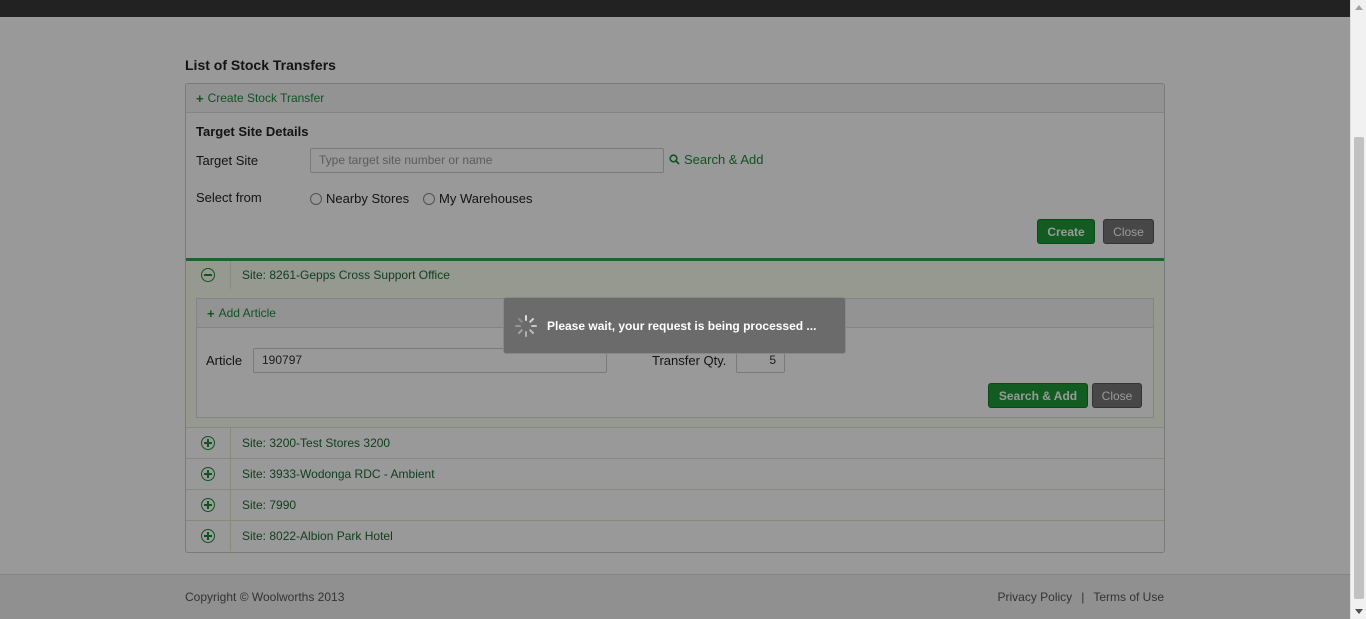 This screenshot has height=619, width=1366. What do you see at coordinates (1359, 368) in the screenshot?
I see `scroll-thumb` at bounding box center [1359, 368].